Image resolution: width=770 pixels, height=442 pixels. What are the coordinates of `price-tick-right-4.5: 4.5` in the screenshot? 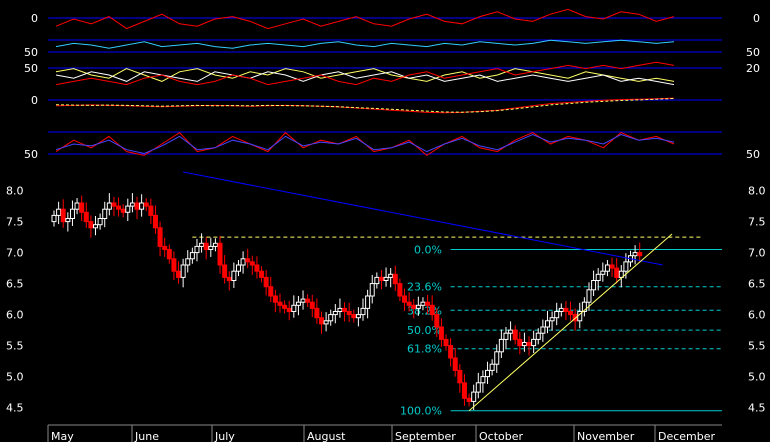 It's located at (757, 408).